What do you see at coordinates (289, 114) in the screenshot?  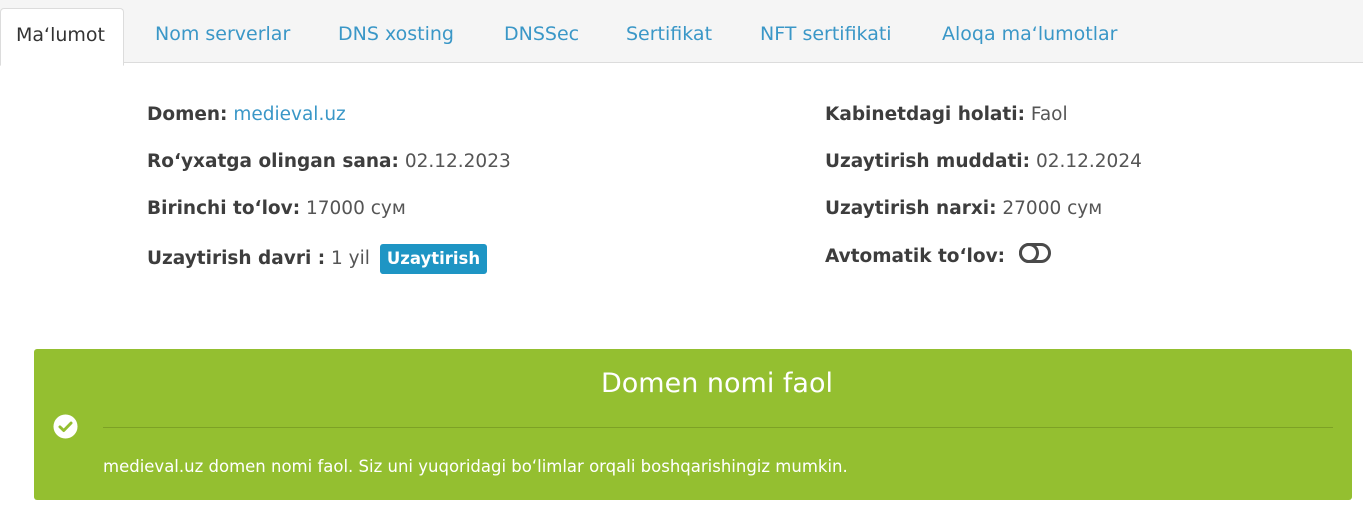 I see `domain-link: medieval.uz` at bounding box center [289, 114].